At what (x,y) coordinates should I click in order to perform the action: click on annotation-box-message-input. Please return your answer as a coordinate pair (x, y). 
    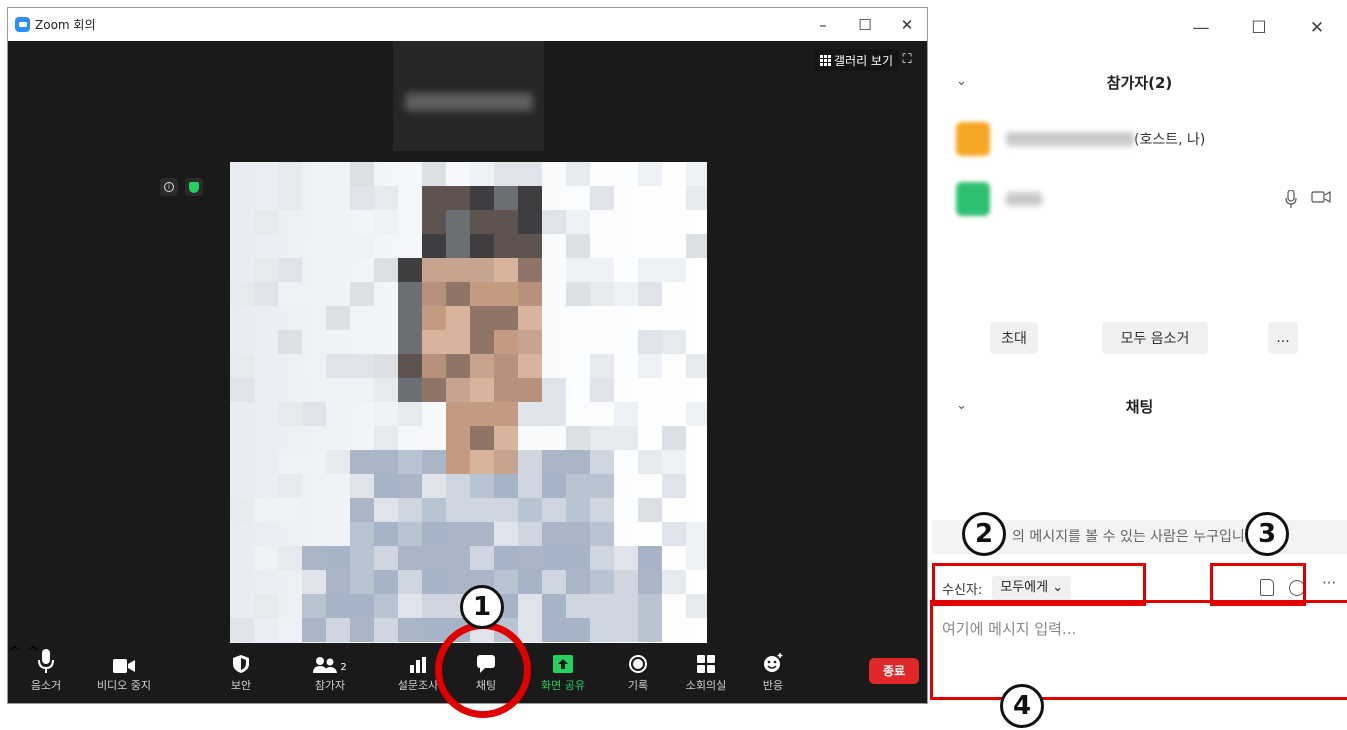
    Looking at the image, I should click on (1138, 650).